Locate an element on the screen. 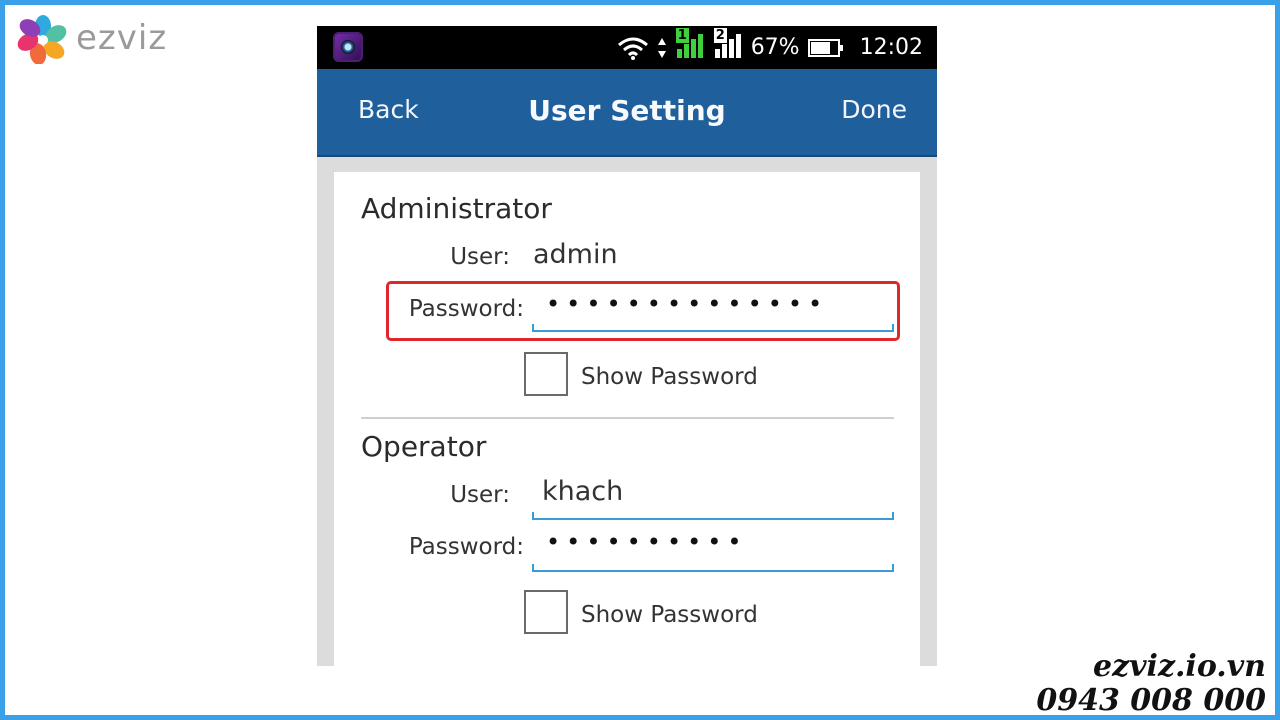 This screenshot has width=1280, height=720. clock: 12:02 is located at coordinates (891, 47).